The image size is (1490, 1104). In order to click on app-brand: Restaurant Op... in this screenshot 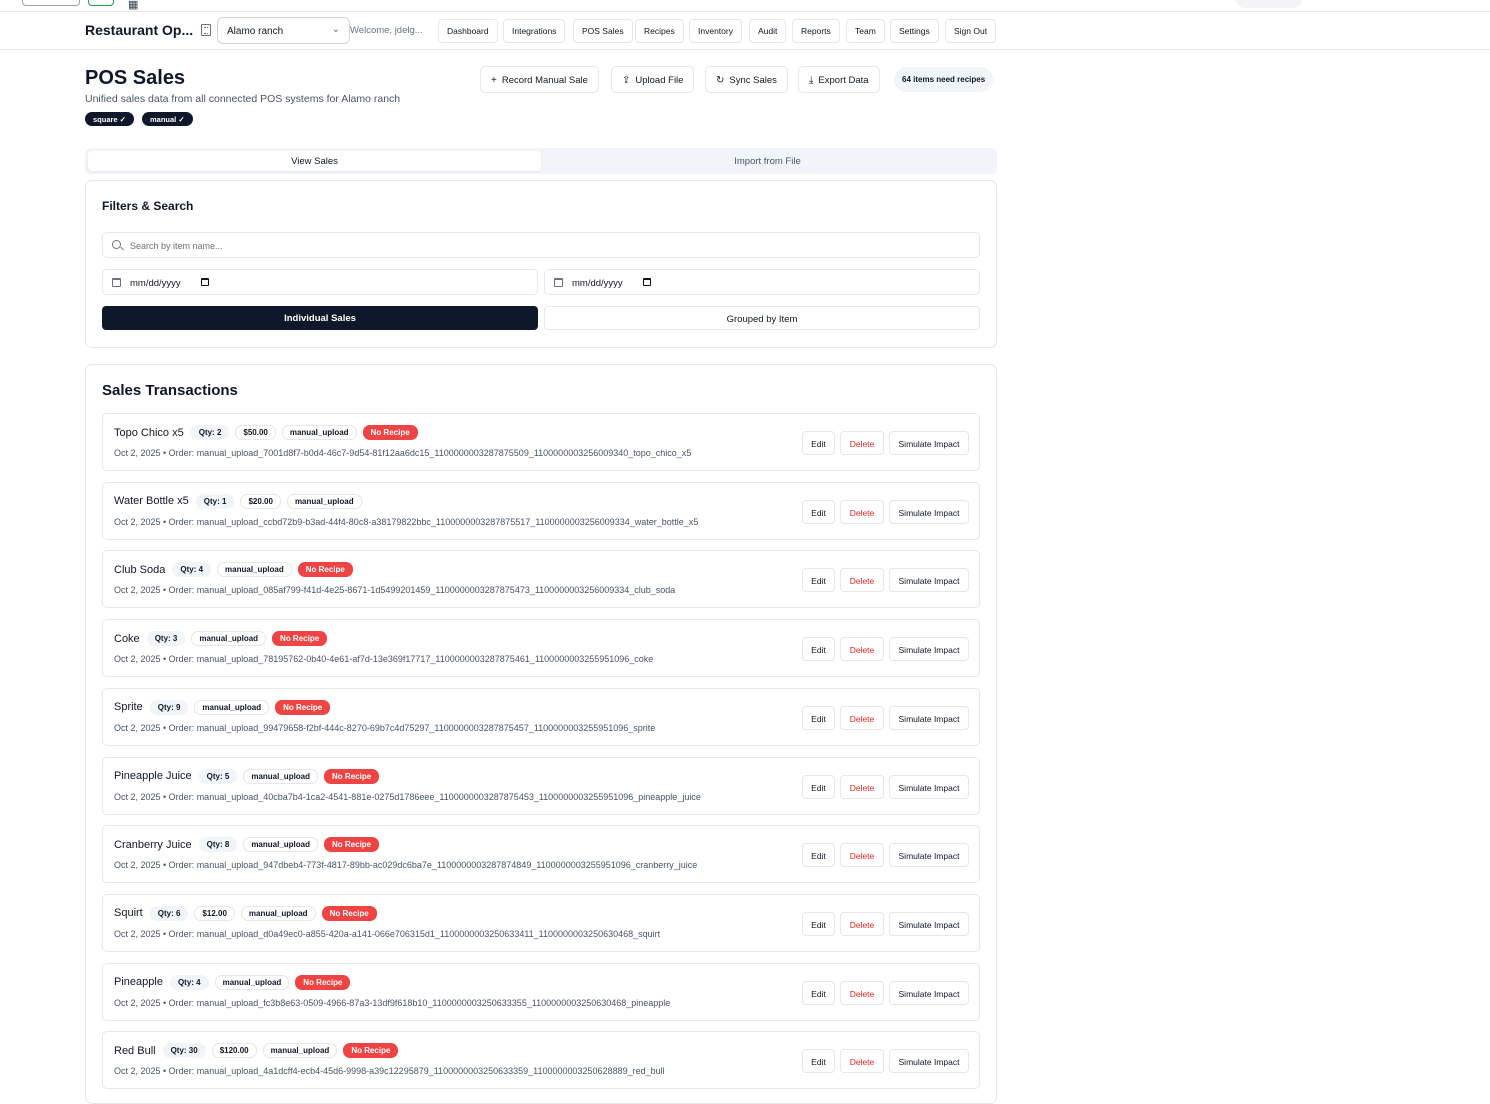, I will do `click(139, 30)`.